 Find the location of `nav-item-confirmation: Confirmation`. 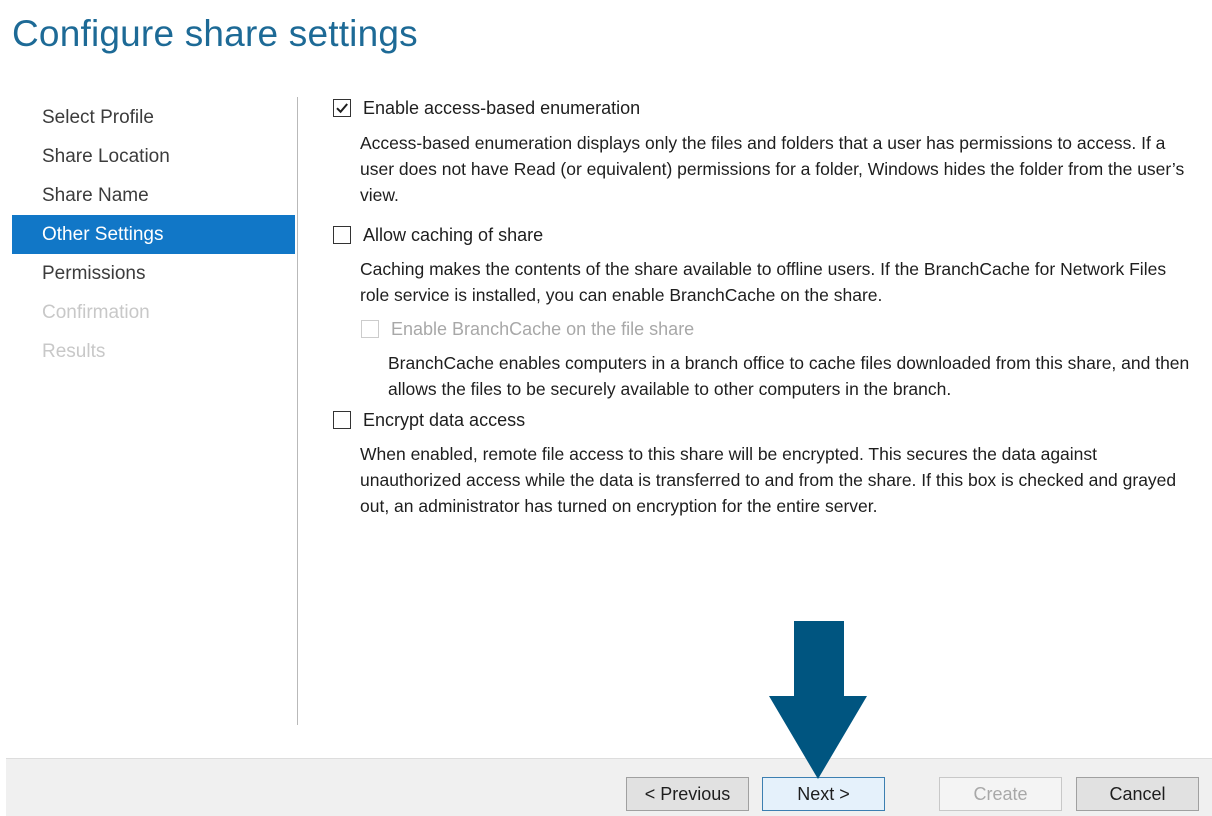

nav-item-confirmation: Confirmation is located at coordinates (96, 312).